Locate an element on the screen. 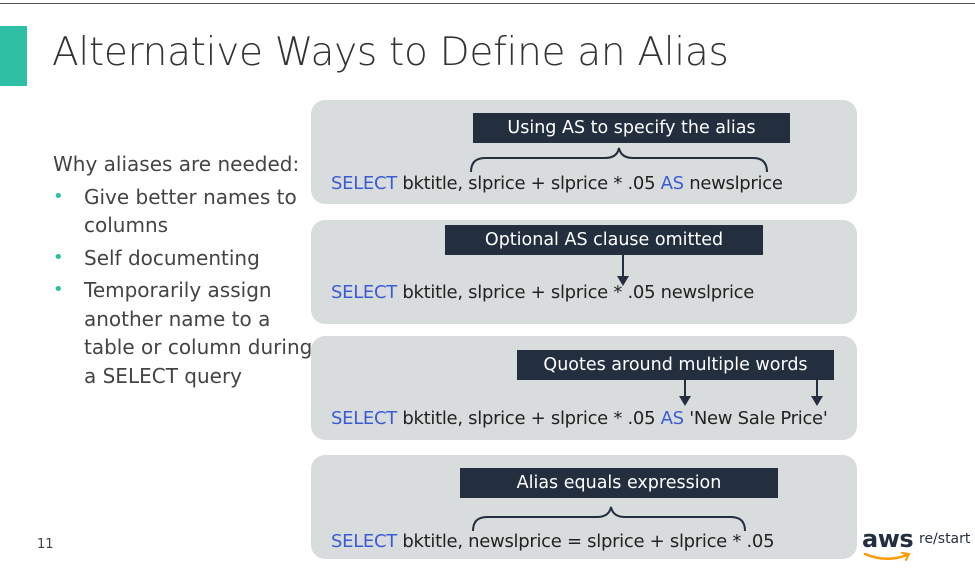  aws-logo-text: aws is located at coordinates (888, 539).